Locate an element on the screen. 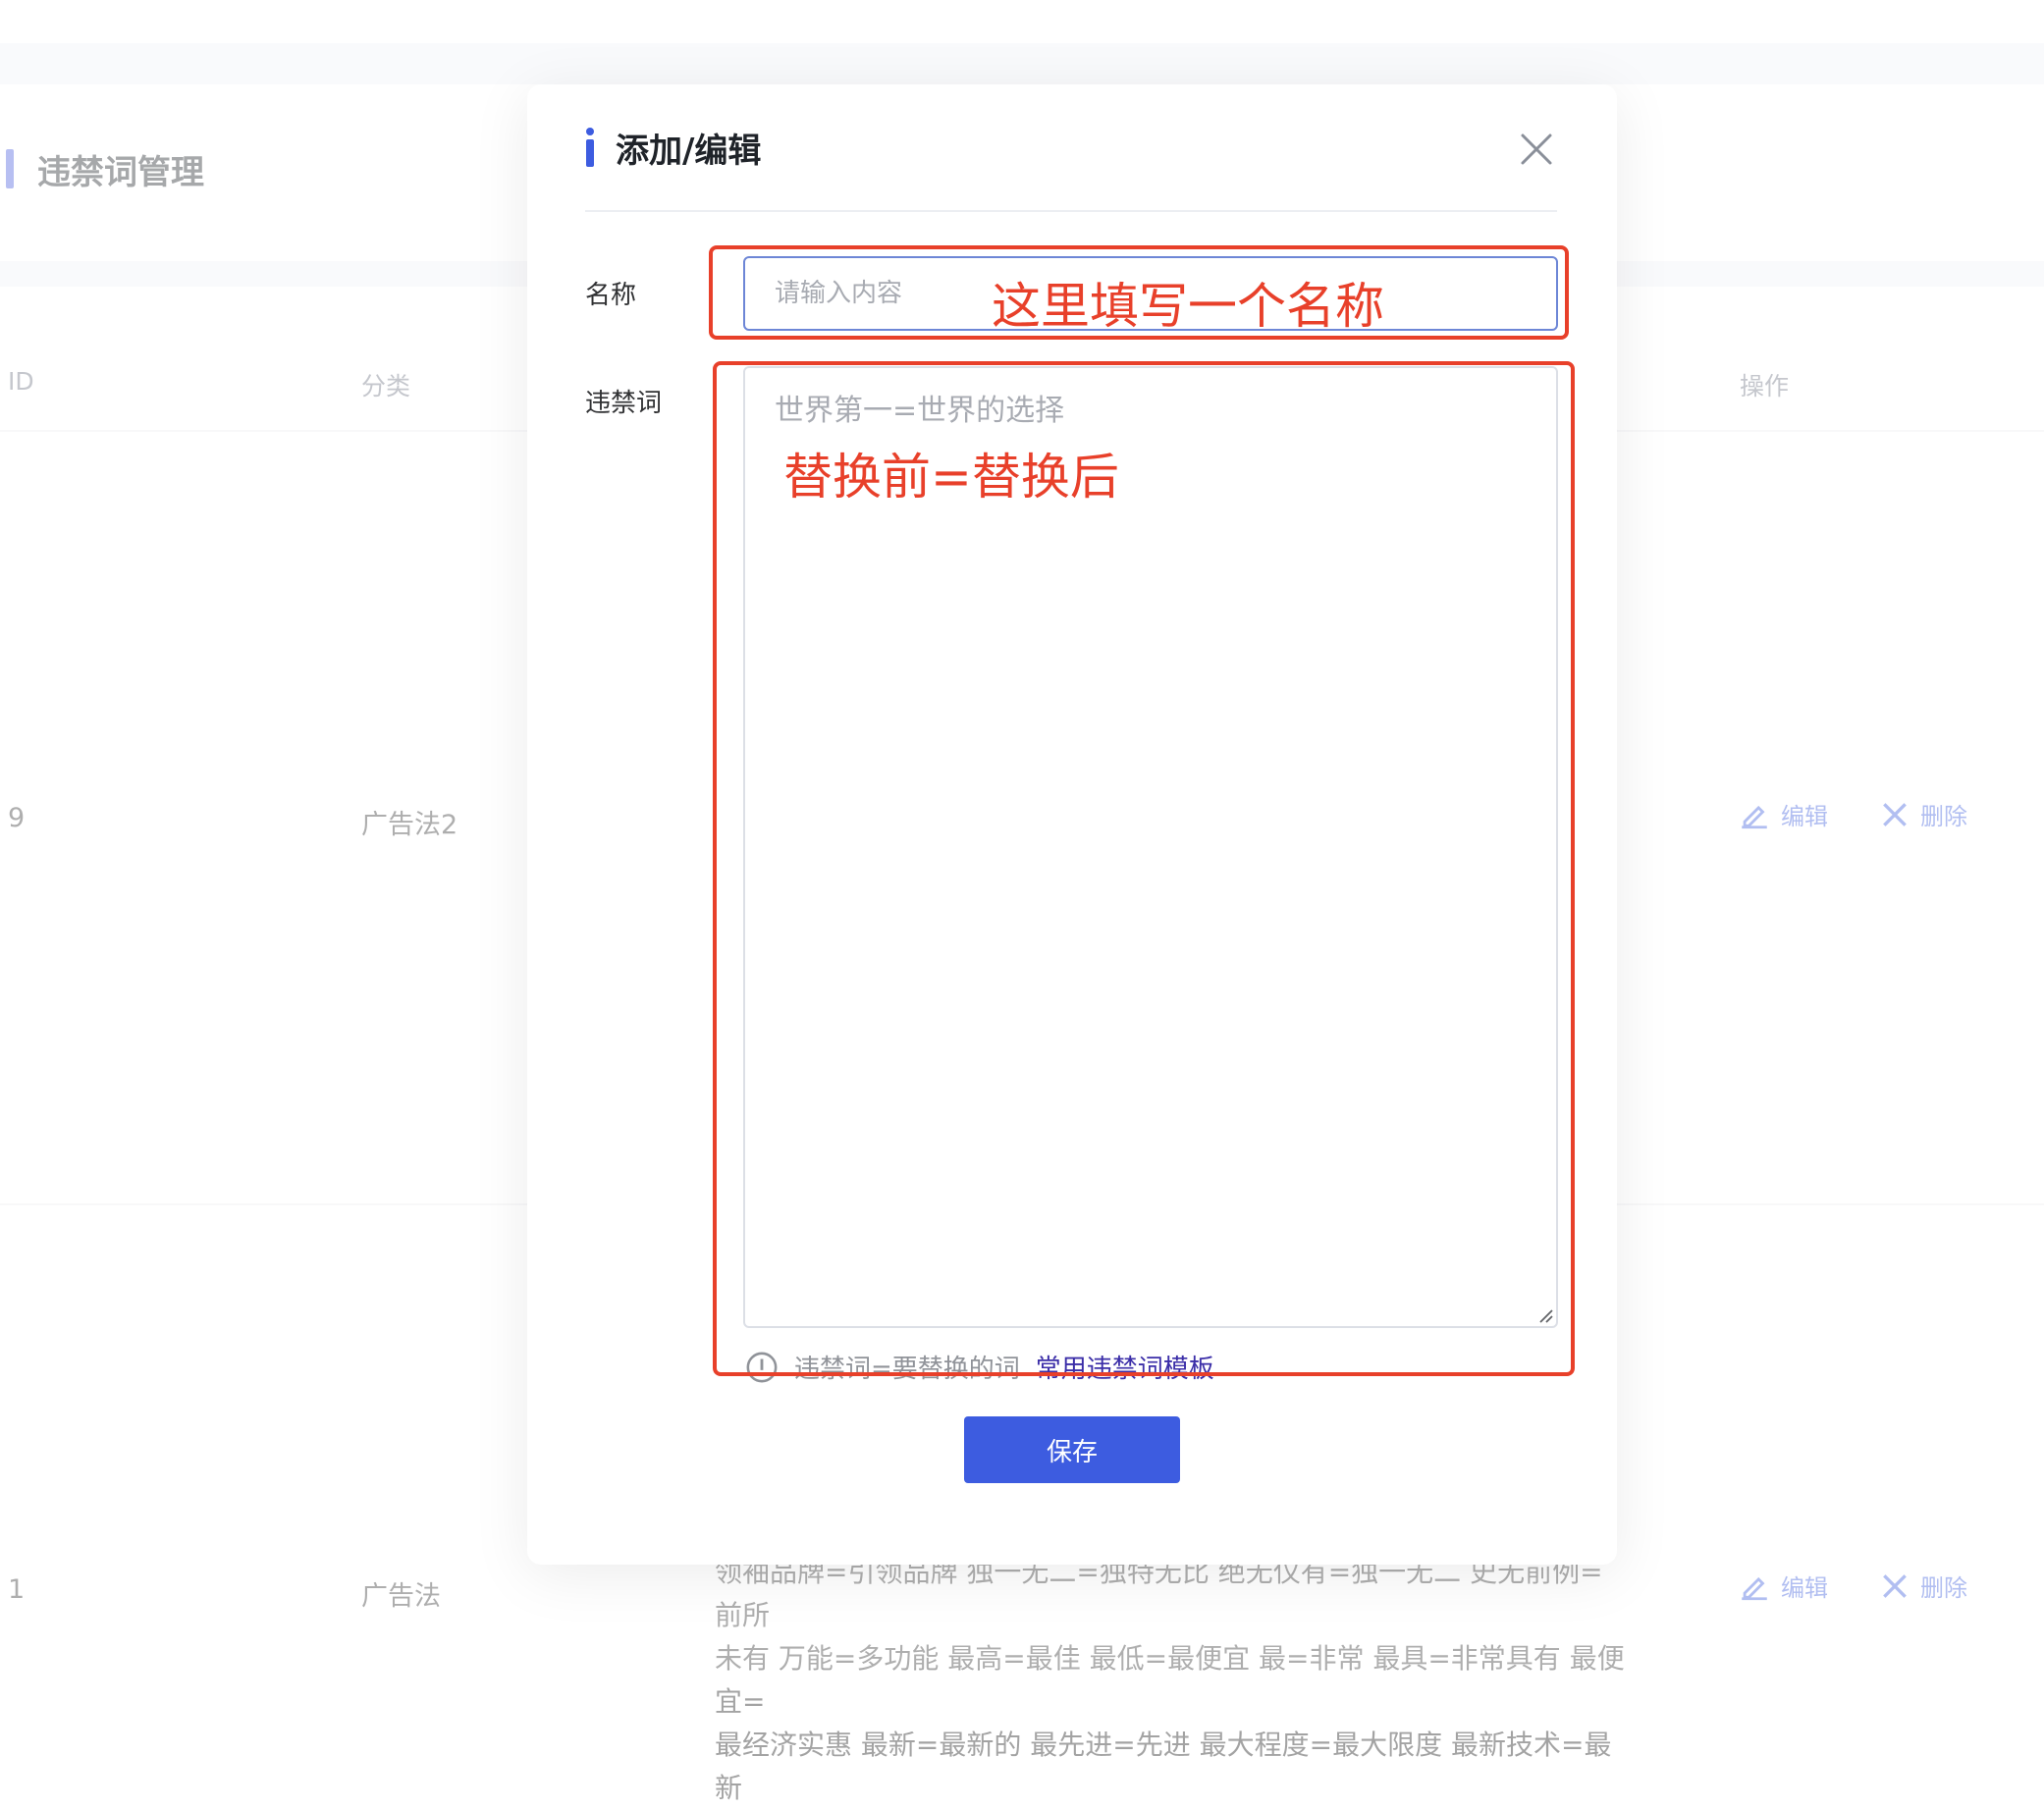 The image size is (2044, 1810). close-icon is located at coordinates (1536, 150).